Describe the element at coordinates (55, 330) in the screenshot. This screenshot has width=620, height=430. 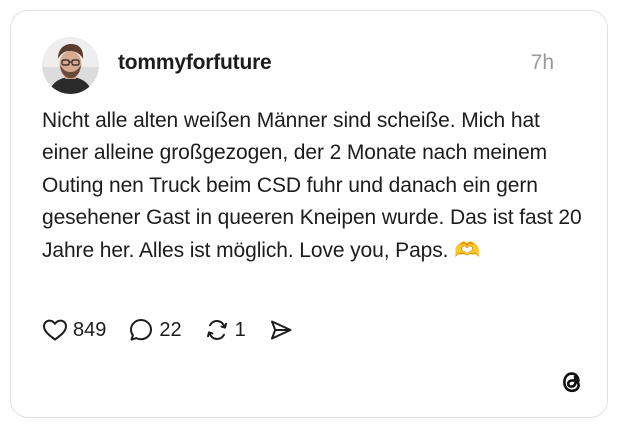
I see `heart-icon` at that location.